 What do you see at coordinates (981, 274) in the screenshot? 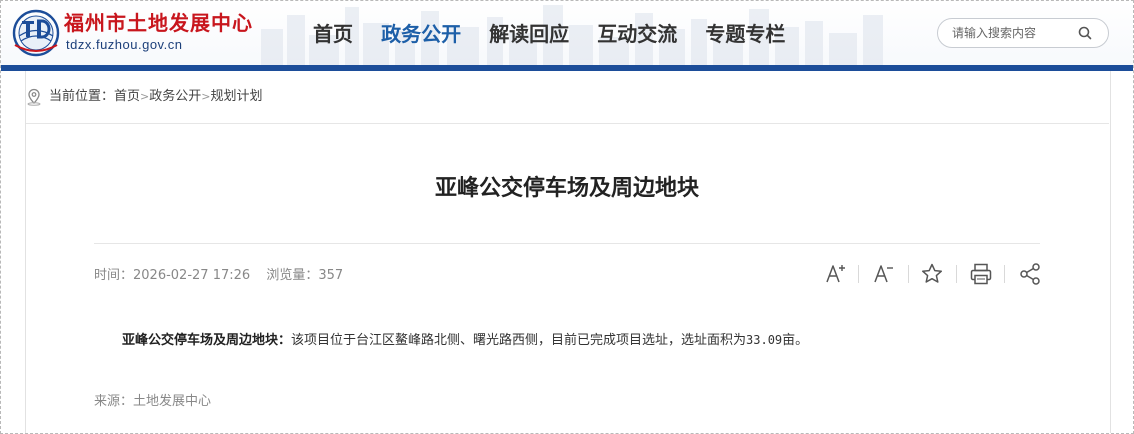
I see `print-icon` at bounding box center [981, 274].